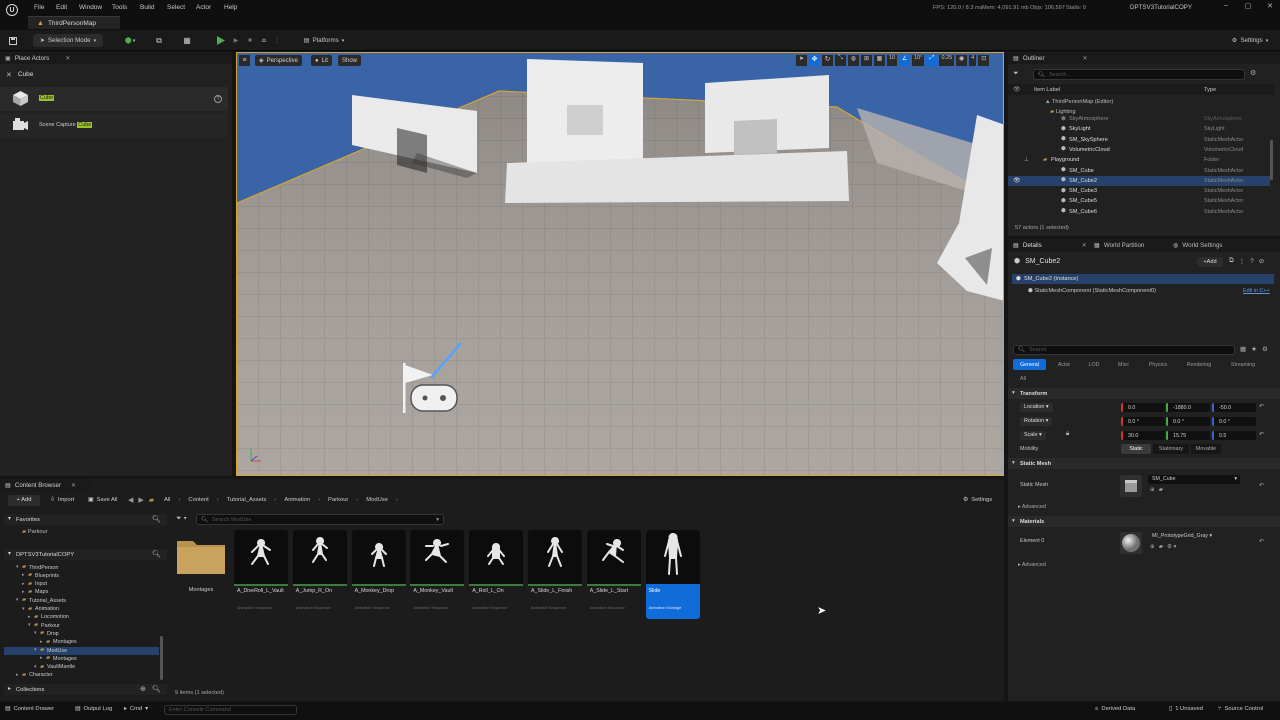  Describe the element at coordinates (85, 689) in the screenshot. I see `collections-header: ▸ Collections ⊕ 🔍︎` at that location.